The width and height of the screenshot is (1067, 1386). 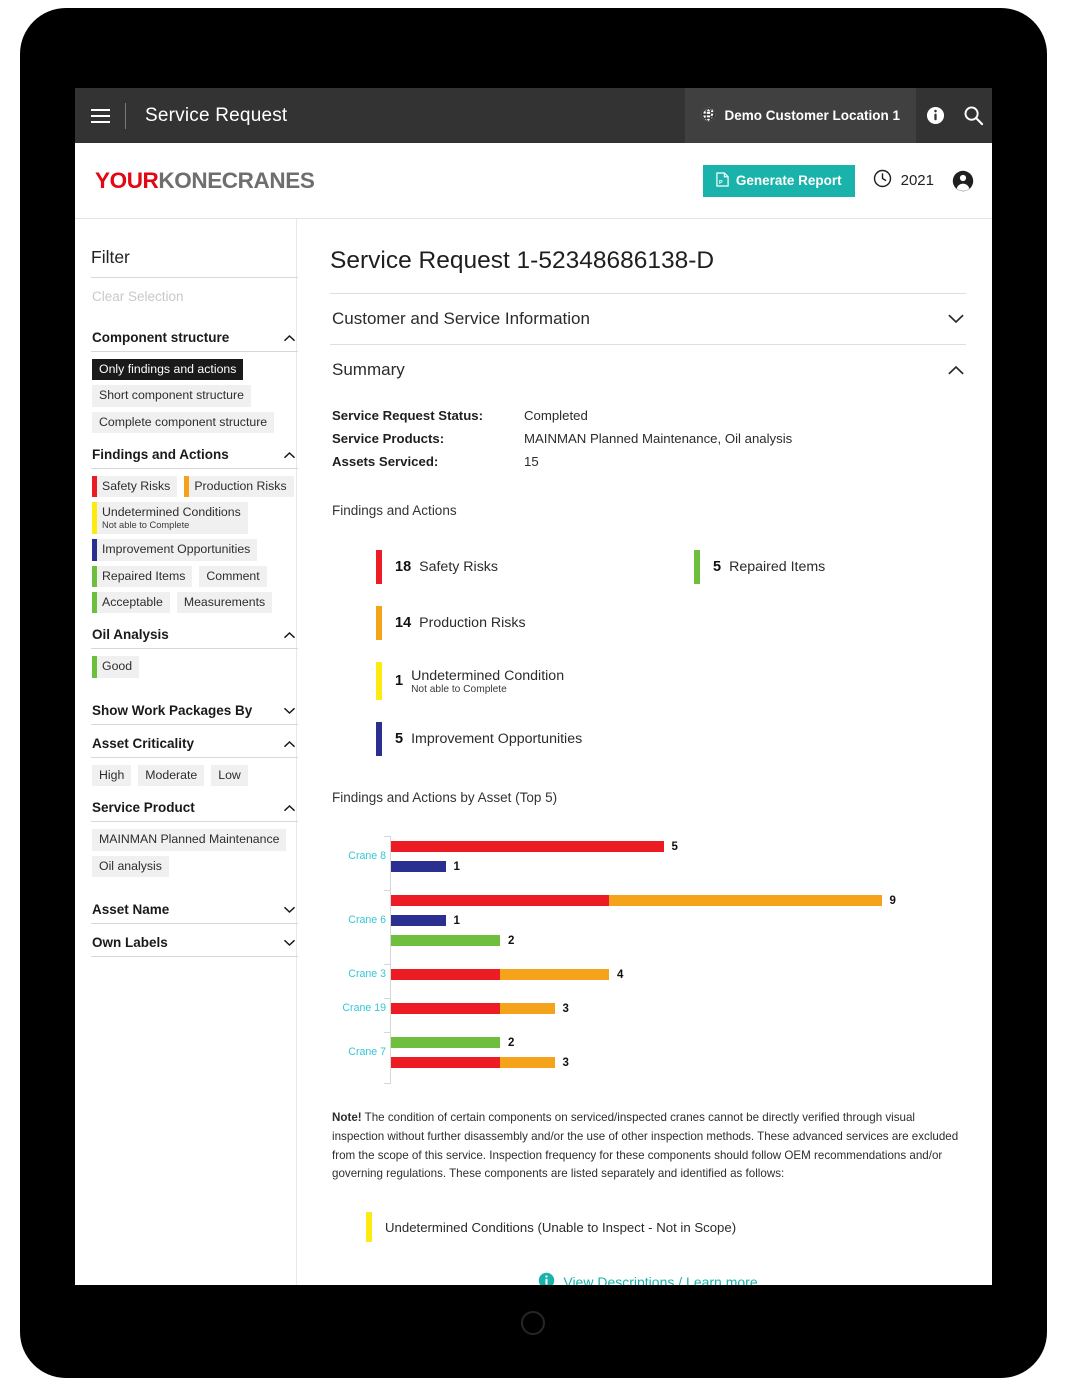 What do you see at coordinates (160, 455) in the screenshot?
I see `section-label: Findings and Actions` at bounding box center [160, 455].